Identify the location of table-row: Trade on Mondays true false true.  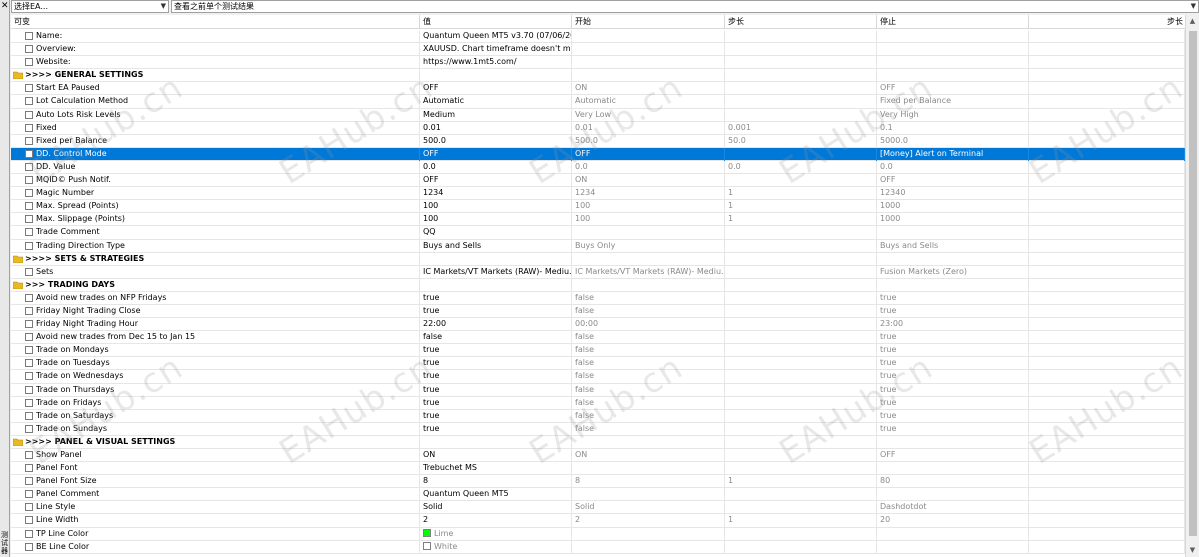
(598, 351).